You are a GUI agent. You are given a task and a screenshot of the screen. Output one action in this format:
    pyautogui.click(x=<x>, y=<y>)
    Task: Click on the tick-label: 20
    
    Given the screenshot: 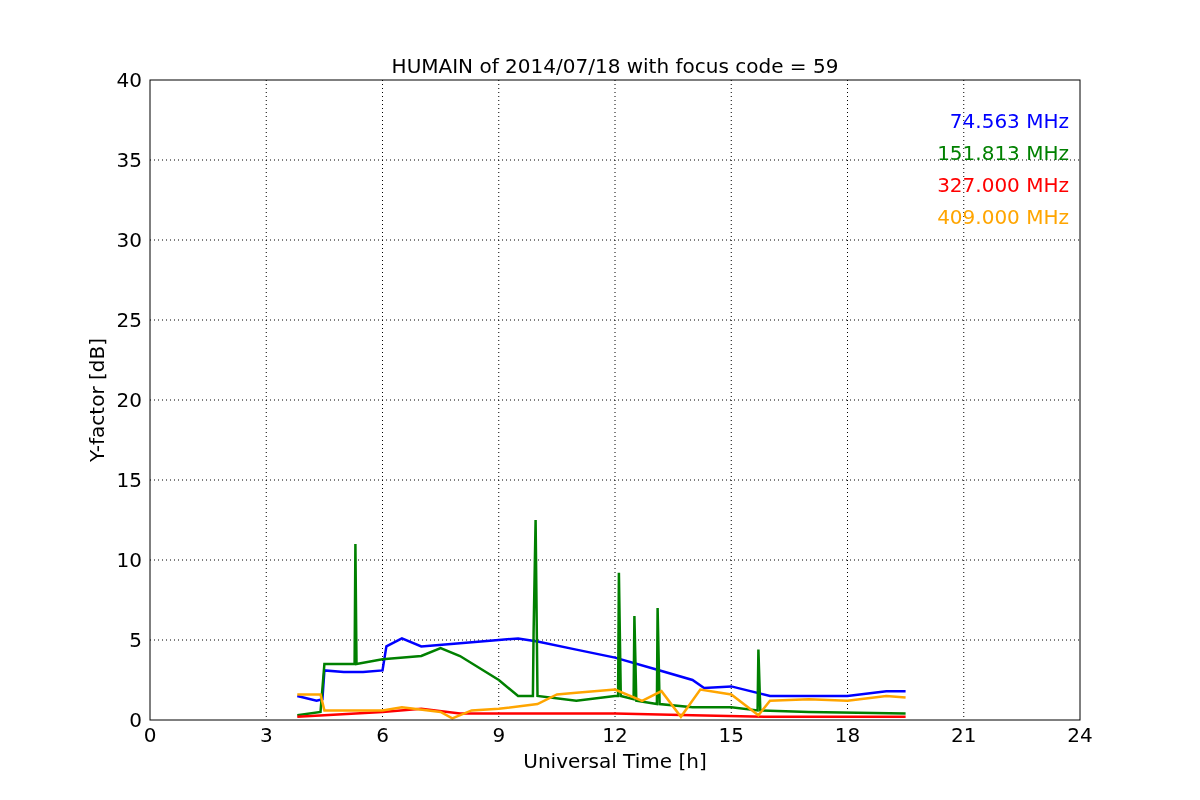 What is the action you would take?
    pyautogui.click(x=129, y=400)
    